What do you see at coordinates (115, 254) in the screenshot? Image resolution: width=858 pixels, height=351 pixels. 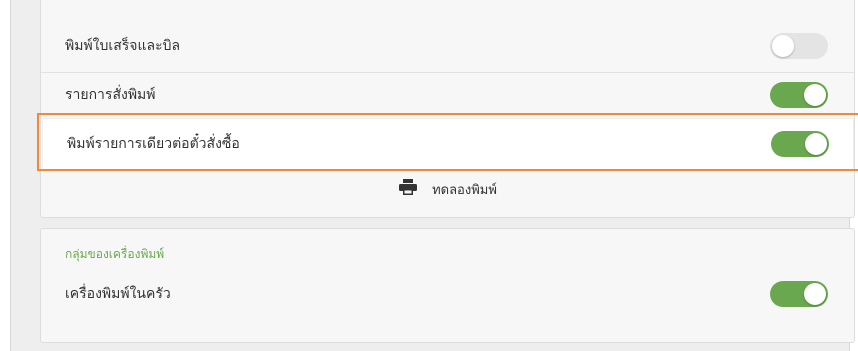 I see `printer-group-title: กลุ่มของเครื่องพิมพ์` at bounding box center [115, 254].